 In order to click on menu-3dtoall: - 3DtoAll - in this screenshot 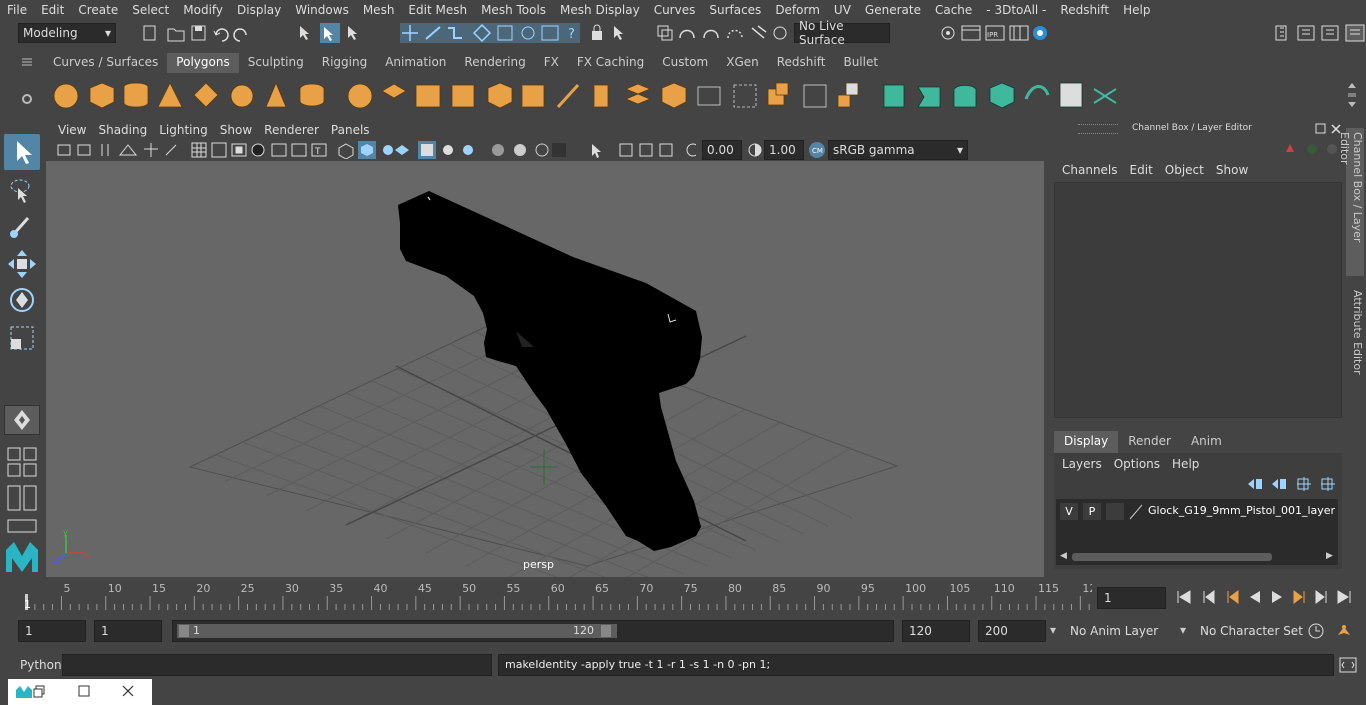, I will do `click(1016, 10)`.